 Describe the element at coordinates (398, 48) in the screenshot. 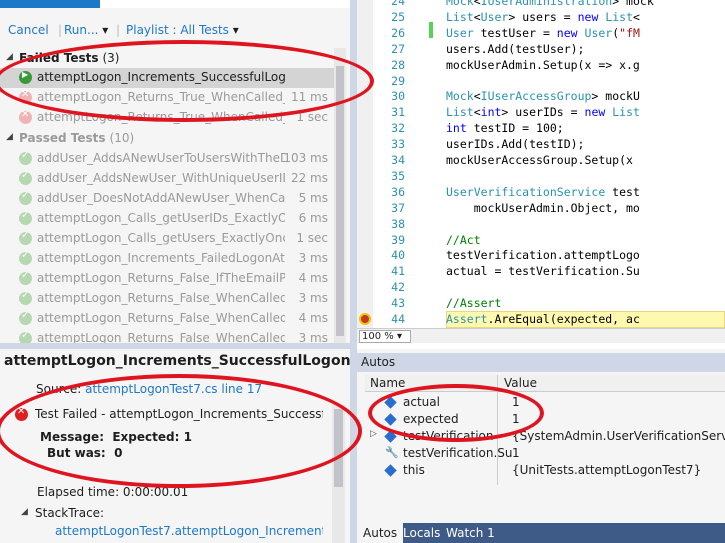

I see `line-number: 27` at that location.